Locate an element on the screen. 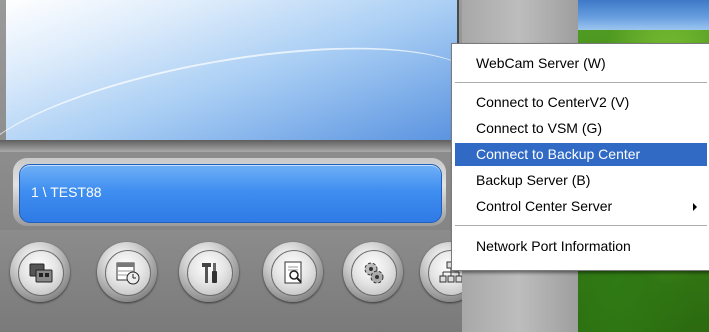  menu-item-connect-centerv2: Connect to CenterV2 (V) is located at coordinates (581, 102).